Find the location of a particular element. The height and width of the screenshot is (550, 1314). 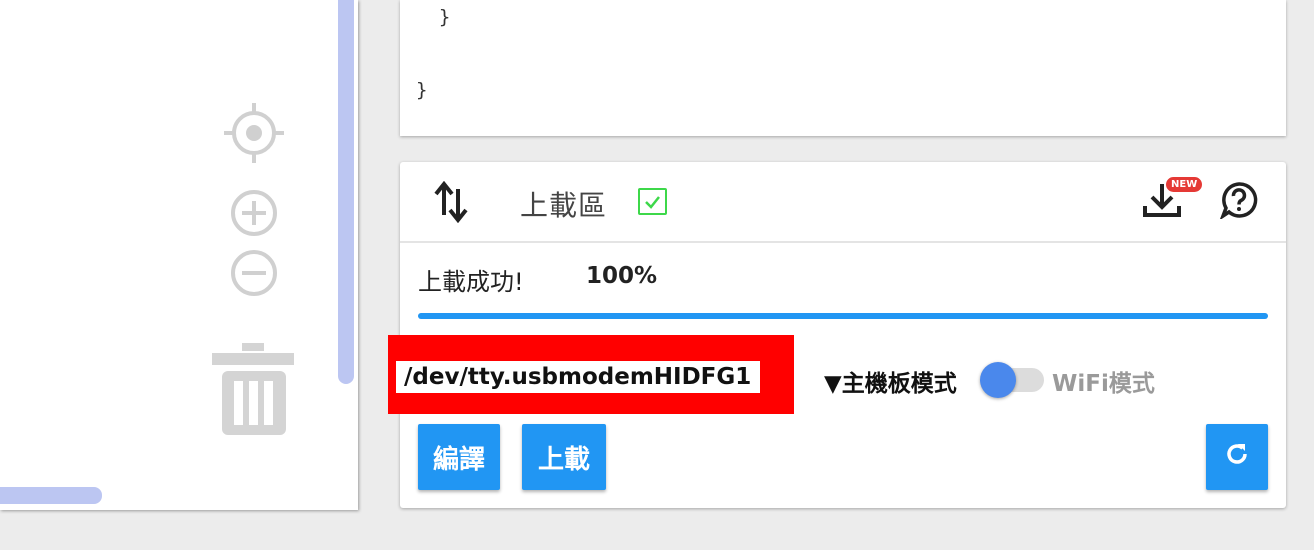

upload-progress-bar is located at coordinates (843, 316).